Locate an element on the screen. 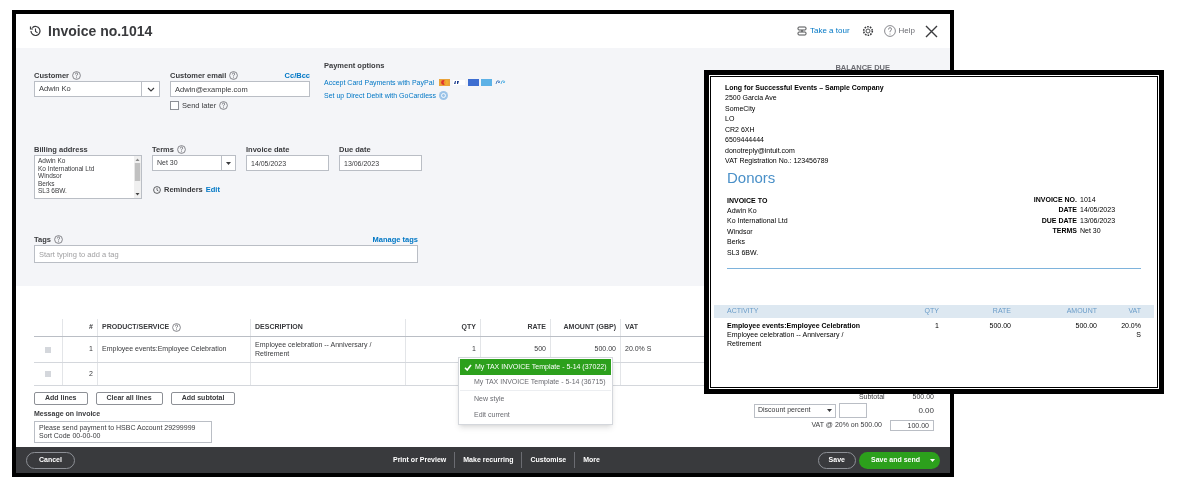 The width and height of the screenshot is (1197, 485). scrollbar-drawing is located at coordinates (137, 177).